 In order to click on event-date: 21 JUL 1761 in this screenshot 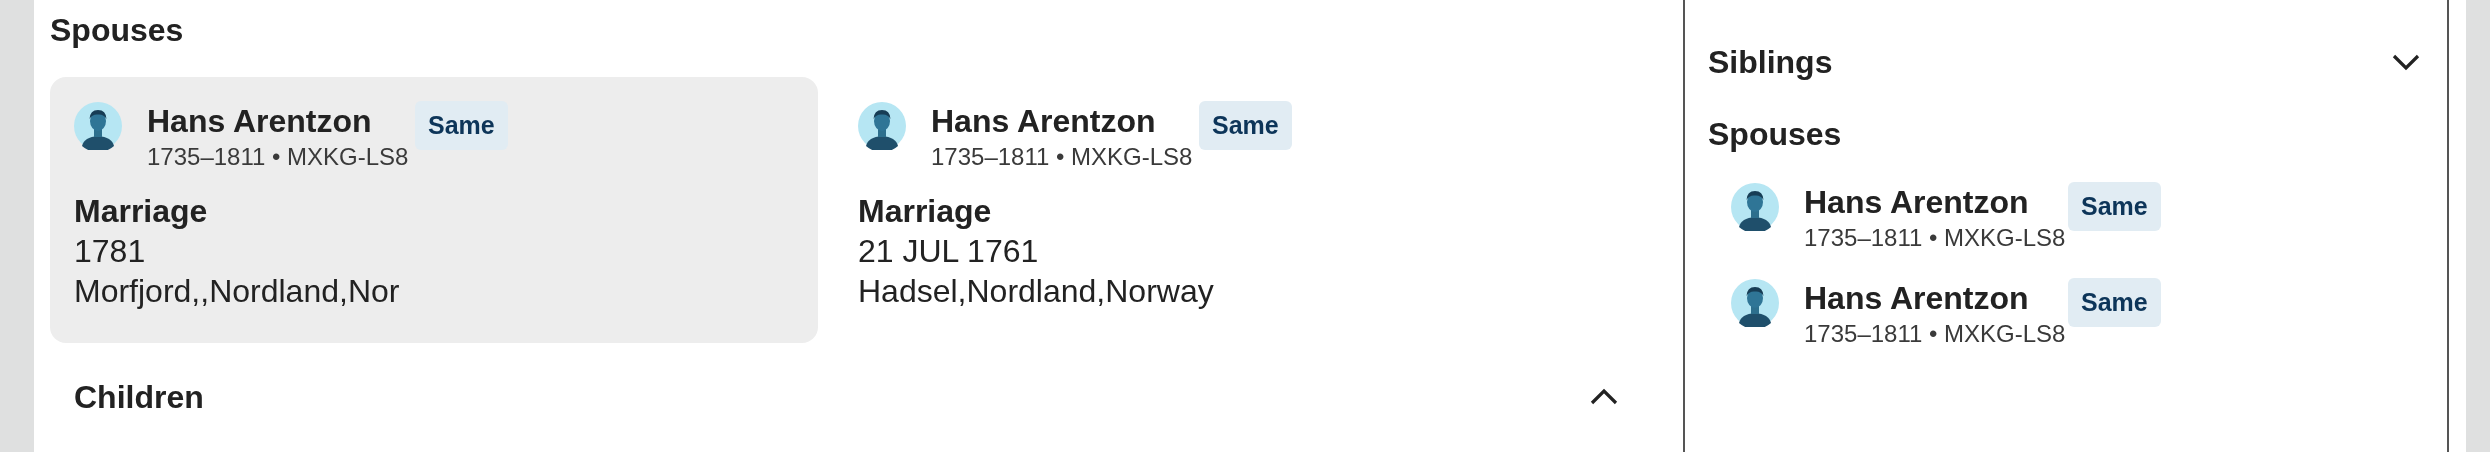, I will do `click(948, 251)`.